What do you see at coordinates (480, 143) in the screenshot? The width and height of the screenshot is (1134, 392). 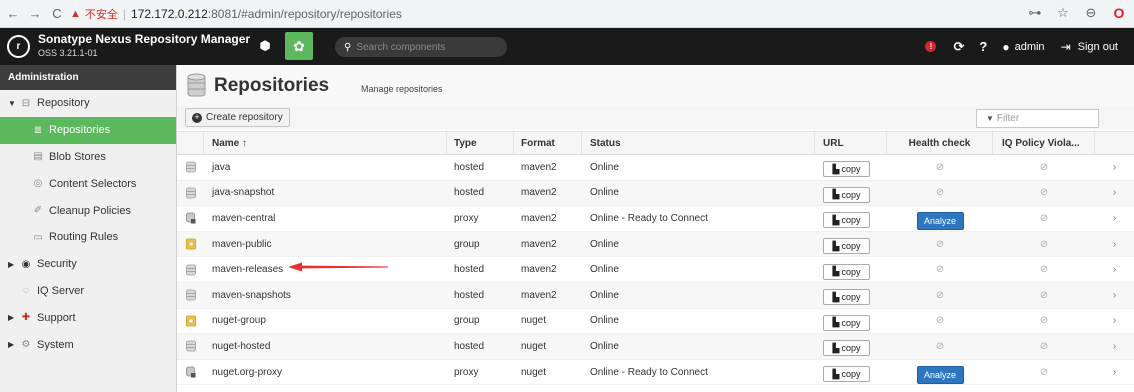 I see `col-type: Type` at bounding box center [480, 143].